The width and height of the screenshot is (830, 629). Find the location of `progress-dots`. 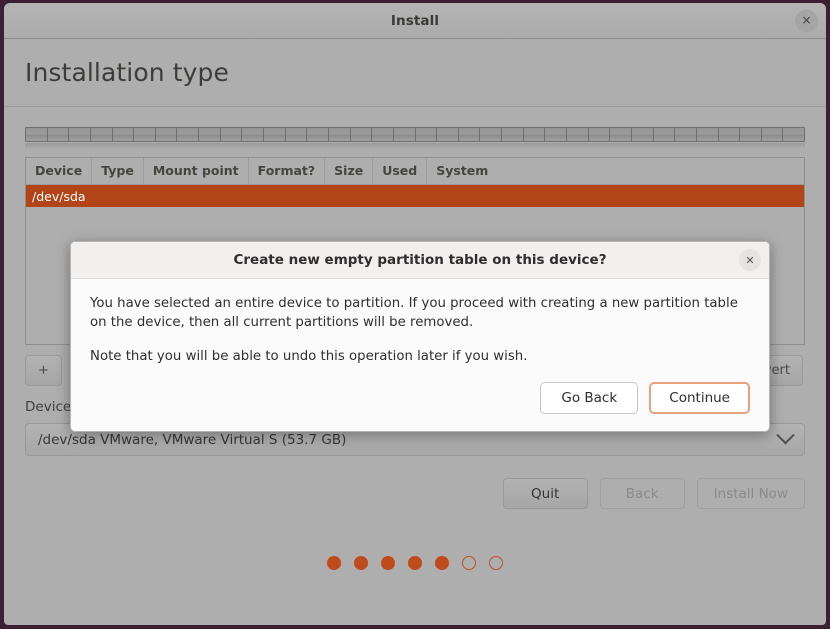

progress-dots is located at coordinates (415, 563).